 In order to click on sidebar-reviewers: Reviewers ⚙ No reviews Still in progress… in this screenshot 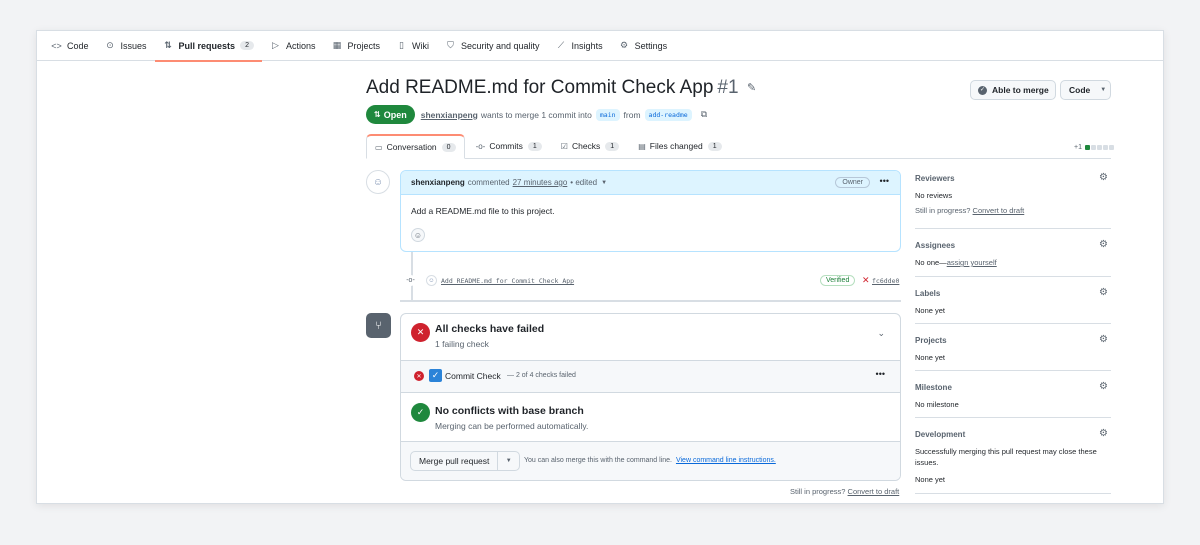, I will do `click(1013, 199)`.